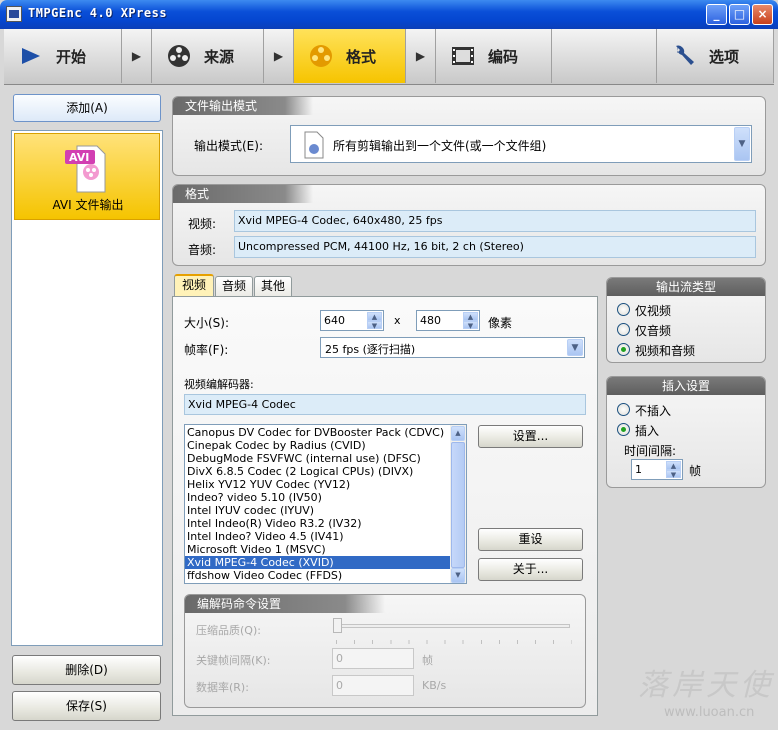  What do you see at coordinates (317, 549) in the screenshot?
I see `codec-list-item: Microsoft Video 1 (MSVC)` at bounding box center [317, 549].